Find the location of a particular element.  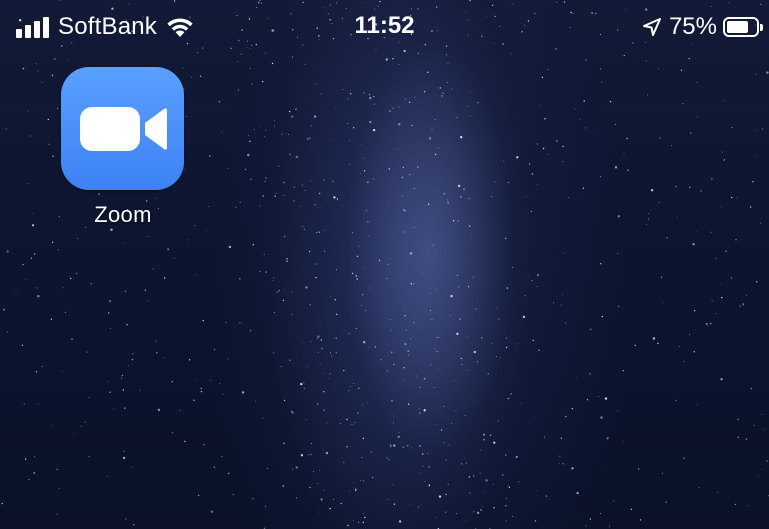

status-right: 75% is located at coordinates (702, 27).